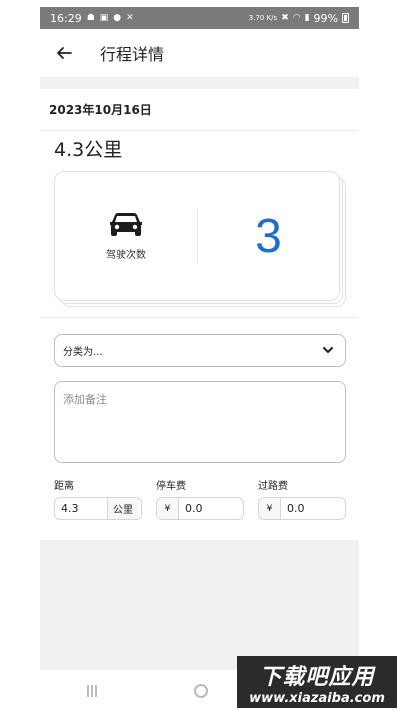 The height and width of the screenshot is (711, 400). I want to click on drive-count: 3, so click(268, 236).